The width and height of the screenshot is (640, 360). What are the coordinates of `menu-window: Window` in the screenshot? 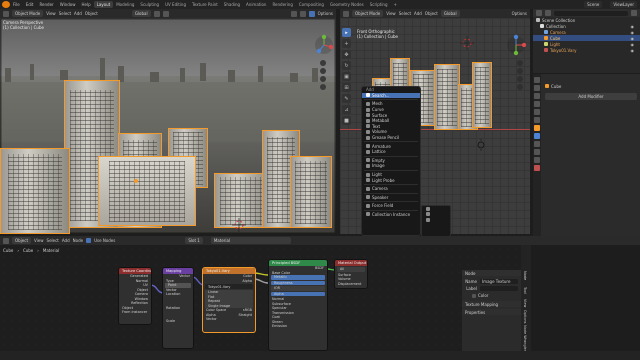 It's located at (68, 4).